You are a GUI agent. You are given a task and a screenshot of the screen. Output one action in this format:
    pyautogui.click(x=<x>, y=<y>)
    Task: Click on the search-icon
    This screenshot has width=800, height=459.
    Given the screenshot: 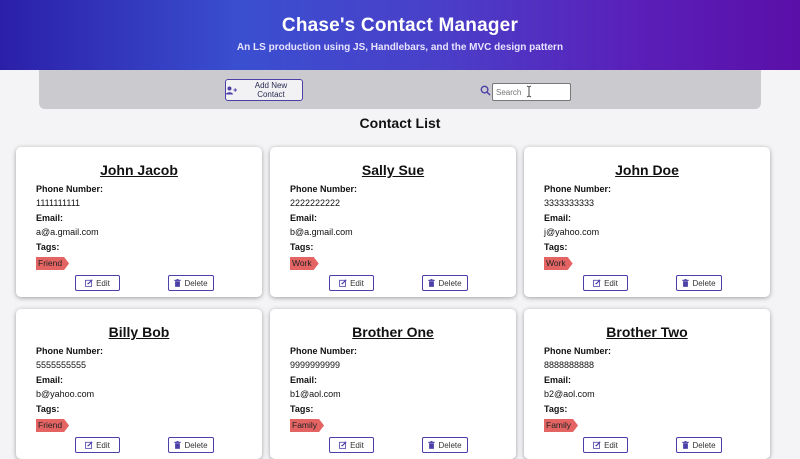 What is the action you would take?
    pyautogui.click(x=485, y=90)
    